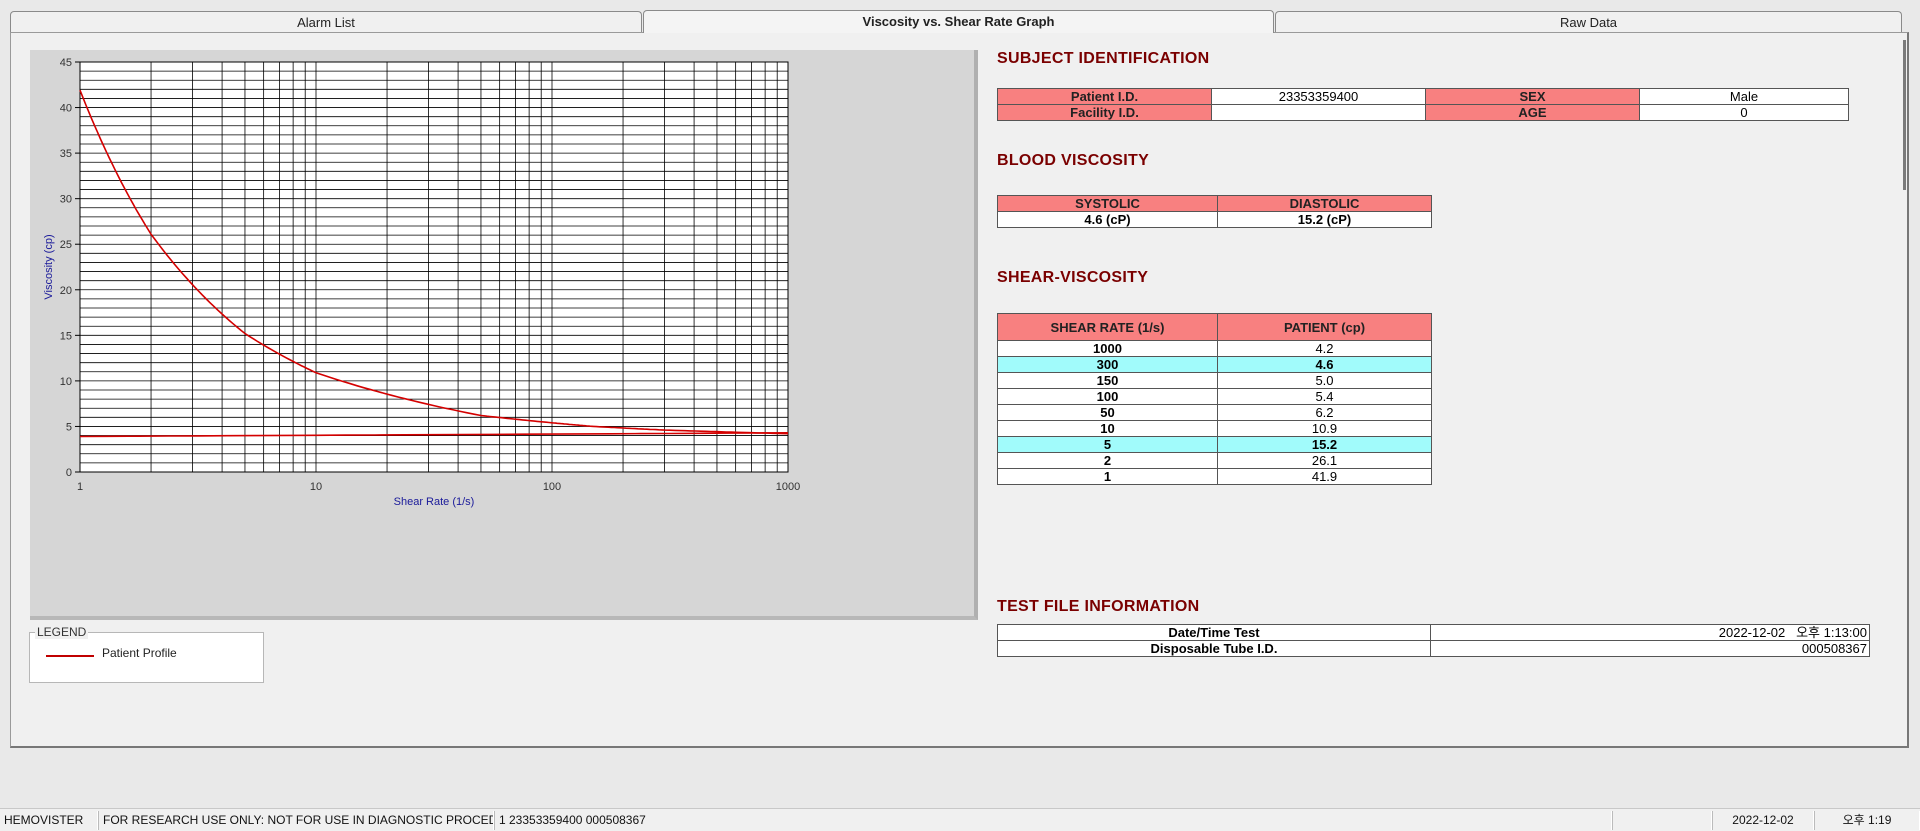 This screenshot has height=831, width=1920. Describe the element at coordinates (1107, 412) in the screenshot. I see `shear-rate-cell: 50` at that location.